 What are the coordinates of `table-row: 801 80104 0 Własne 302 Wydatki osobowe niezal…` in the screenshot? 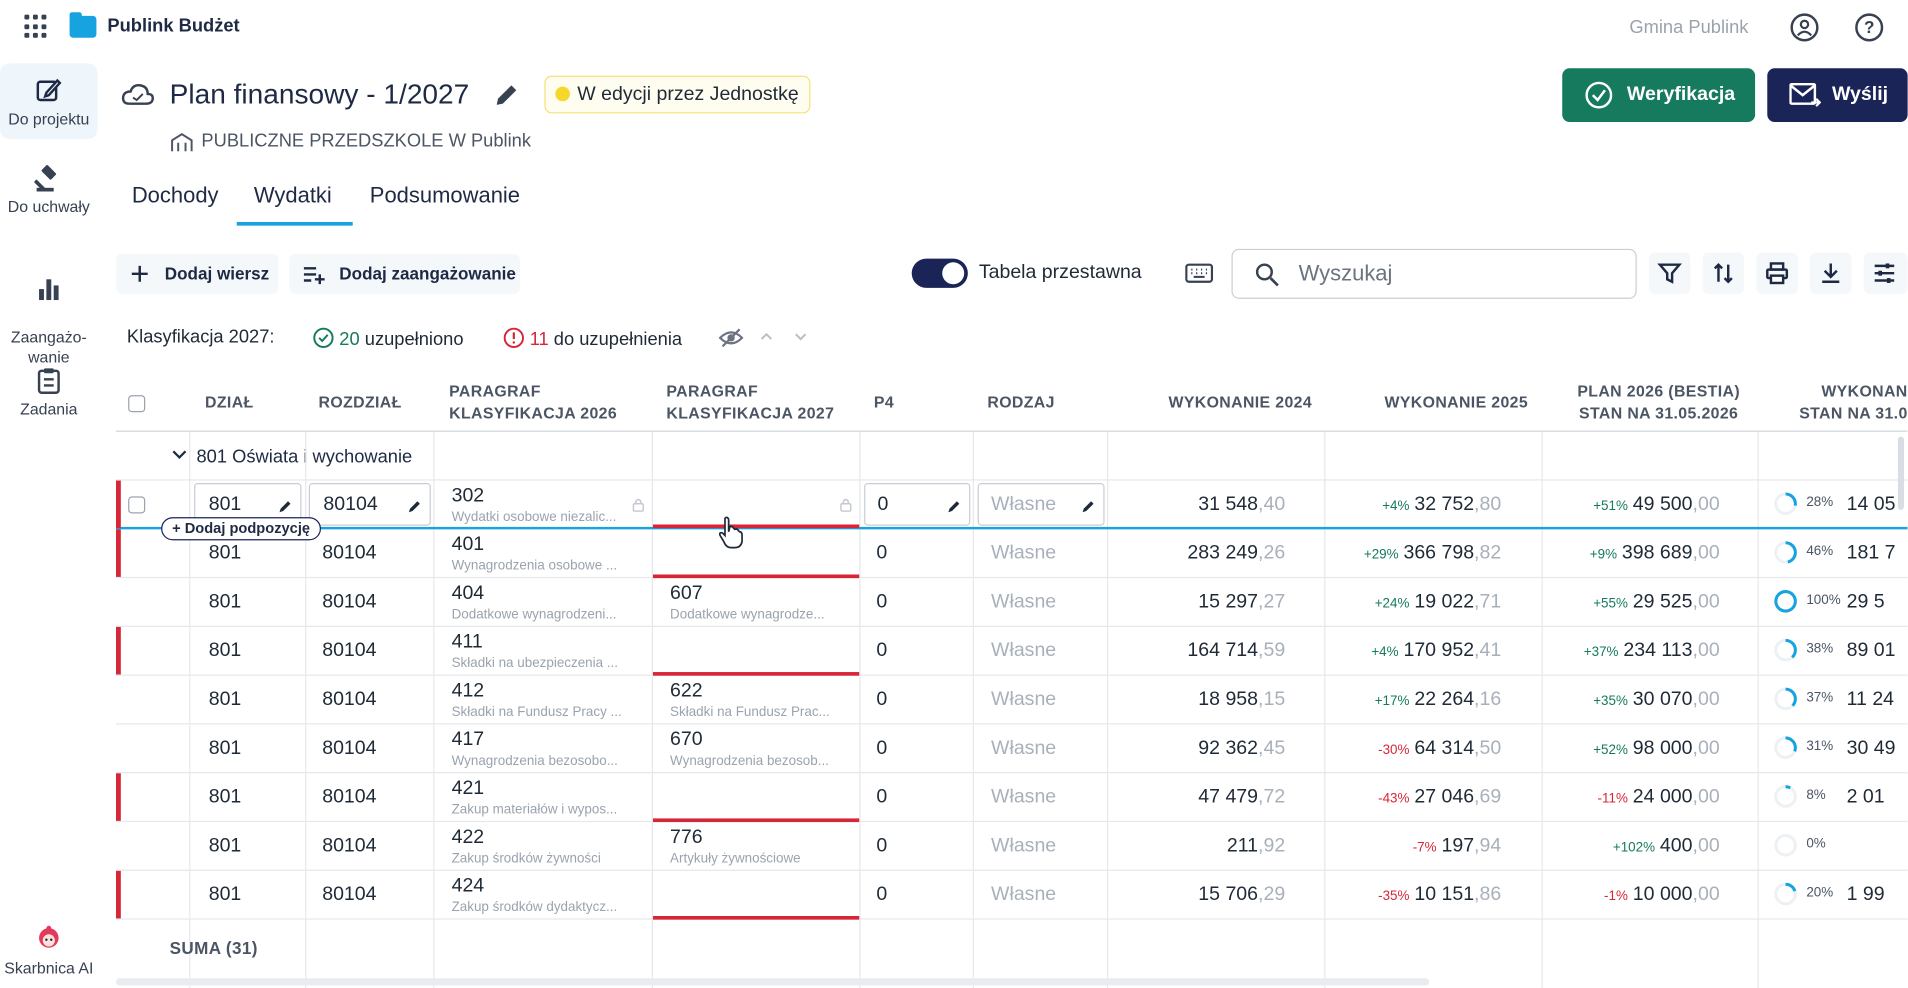 It's located at (1011, 505).